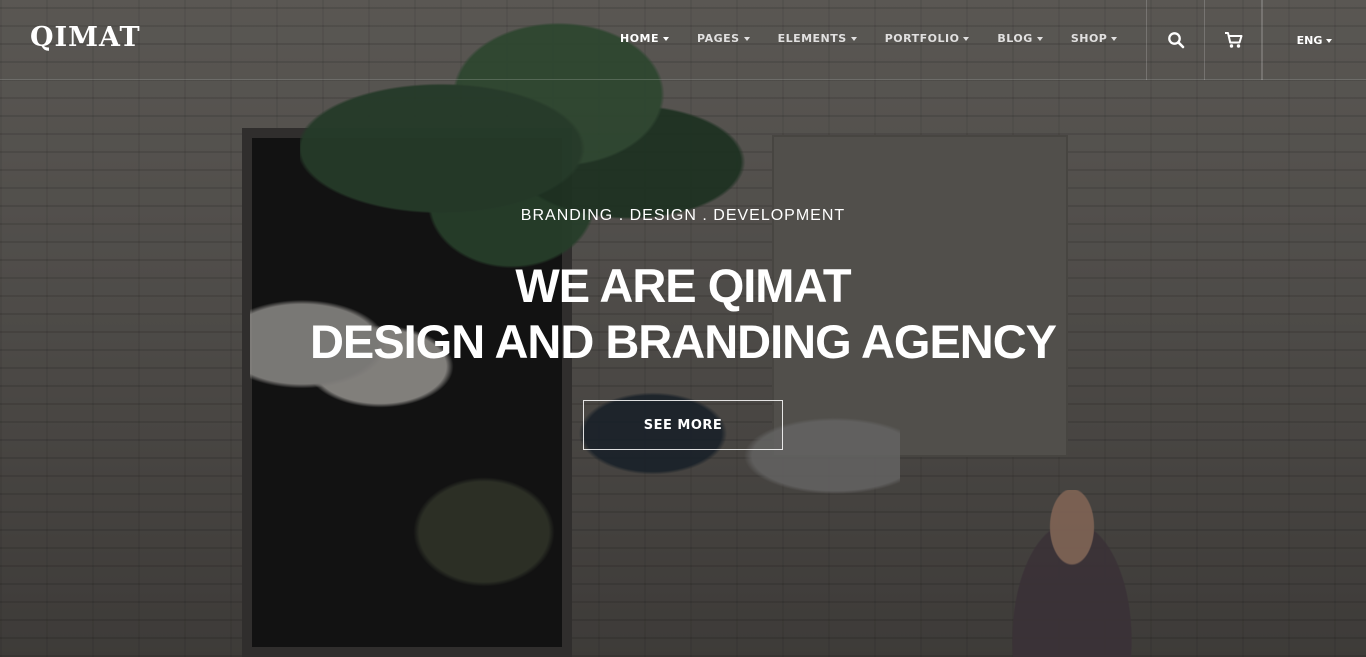  Describe the element at coordinates (683, 285) in the screenshot. I see `hero-title-line-1: WE ARE QIMAT` at that location.